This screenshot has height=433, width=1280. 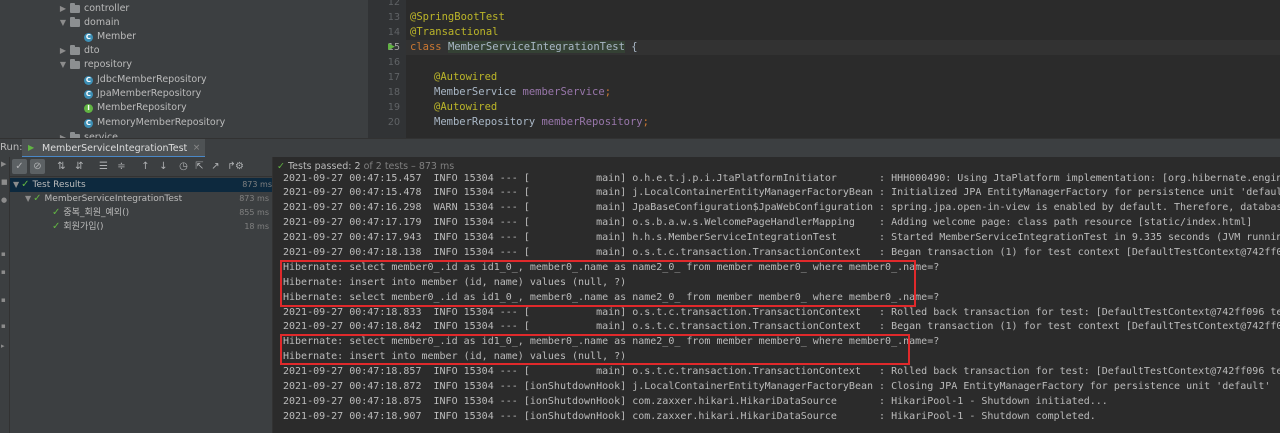 I want to click on test-toolbar: ✓ ⊘ ⇅ ⇵ ☰ ≑ ↑ ↓ ◷ ⇱ ↗ ↱ ⚙, so click(x=141, y=167).